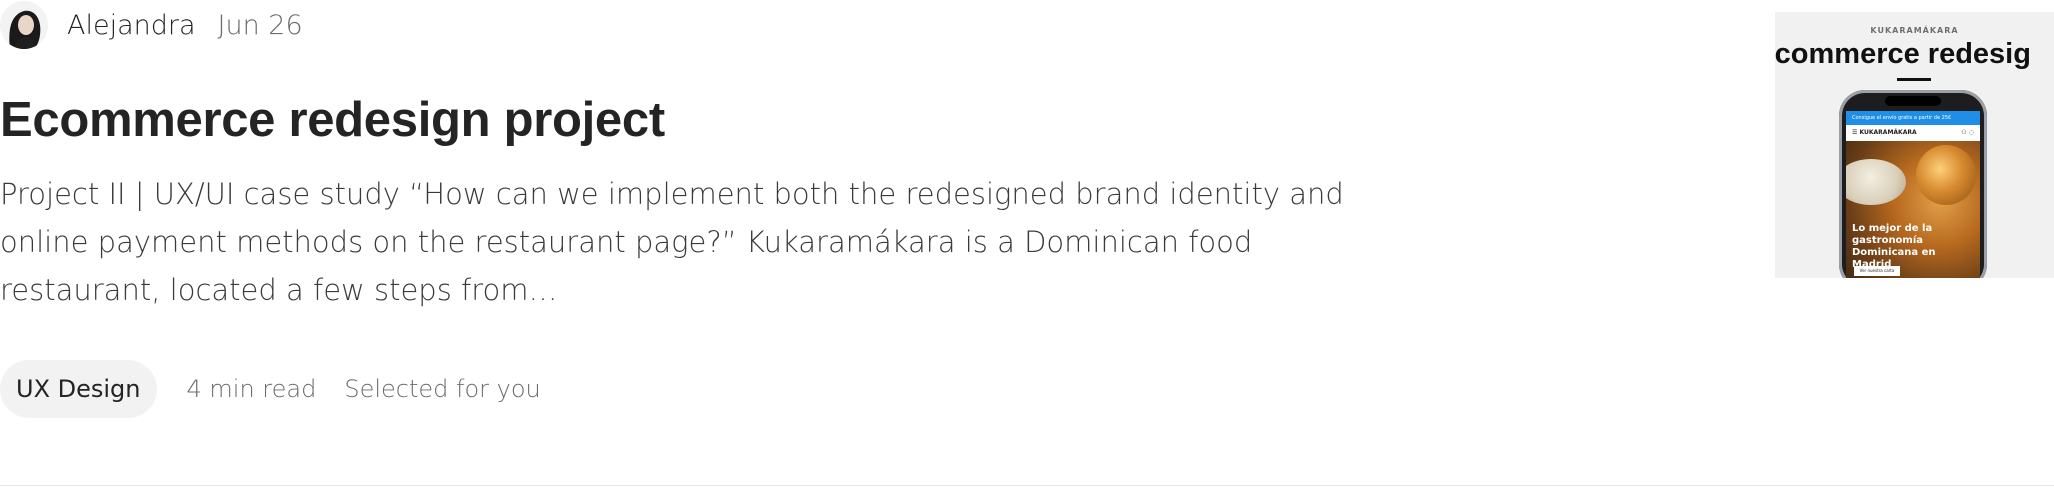 The width and height of the screenshot is (2054, 487). What do you see at coordinates (1913, 101) in the screenshot?
I see `phone-notch` at bounding box center [1913, 101].